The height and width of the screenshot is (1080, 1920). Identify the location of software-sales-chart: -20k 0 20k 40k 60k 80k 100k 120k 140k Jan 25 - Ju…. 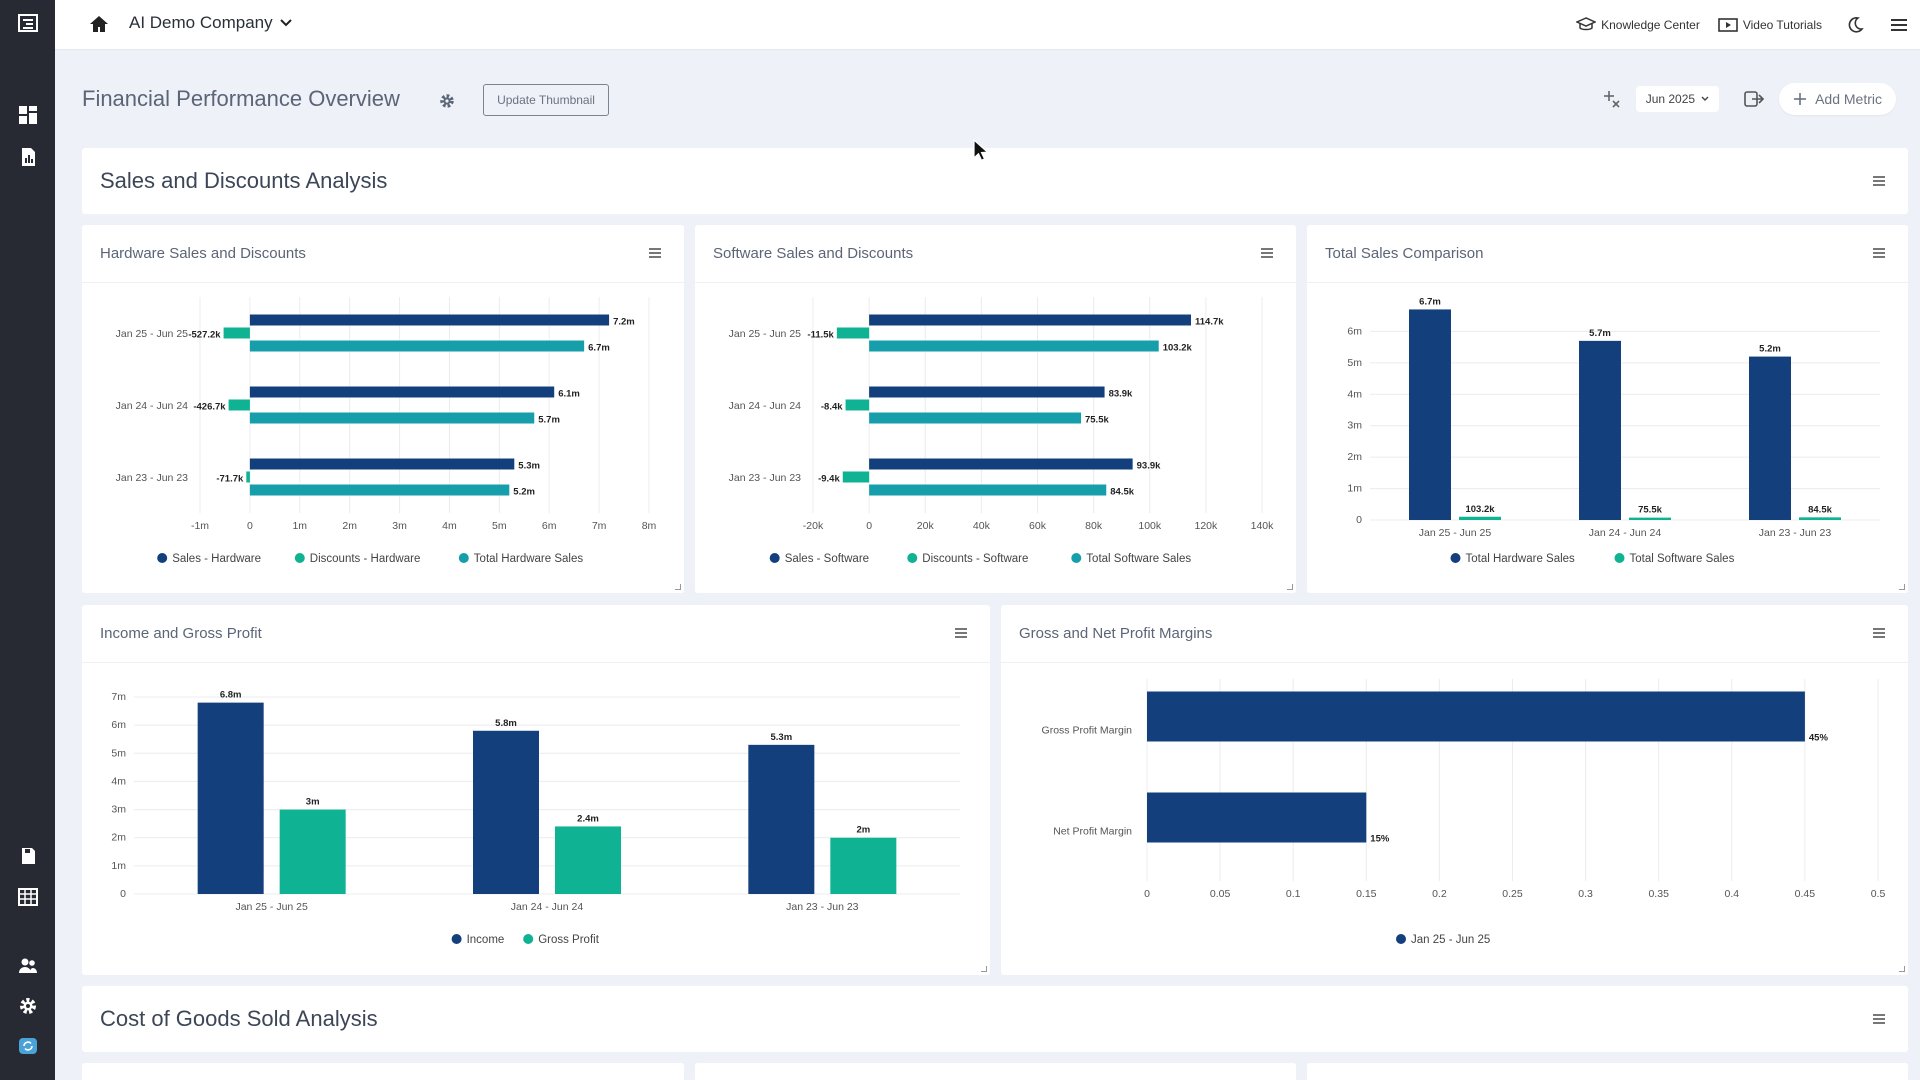
(1002, 431).